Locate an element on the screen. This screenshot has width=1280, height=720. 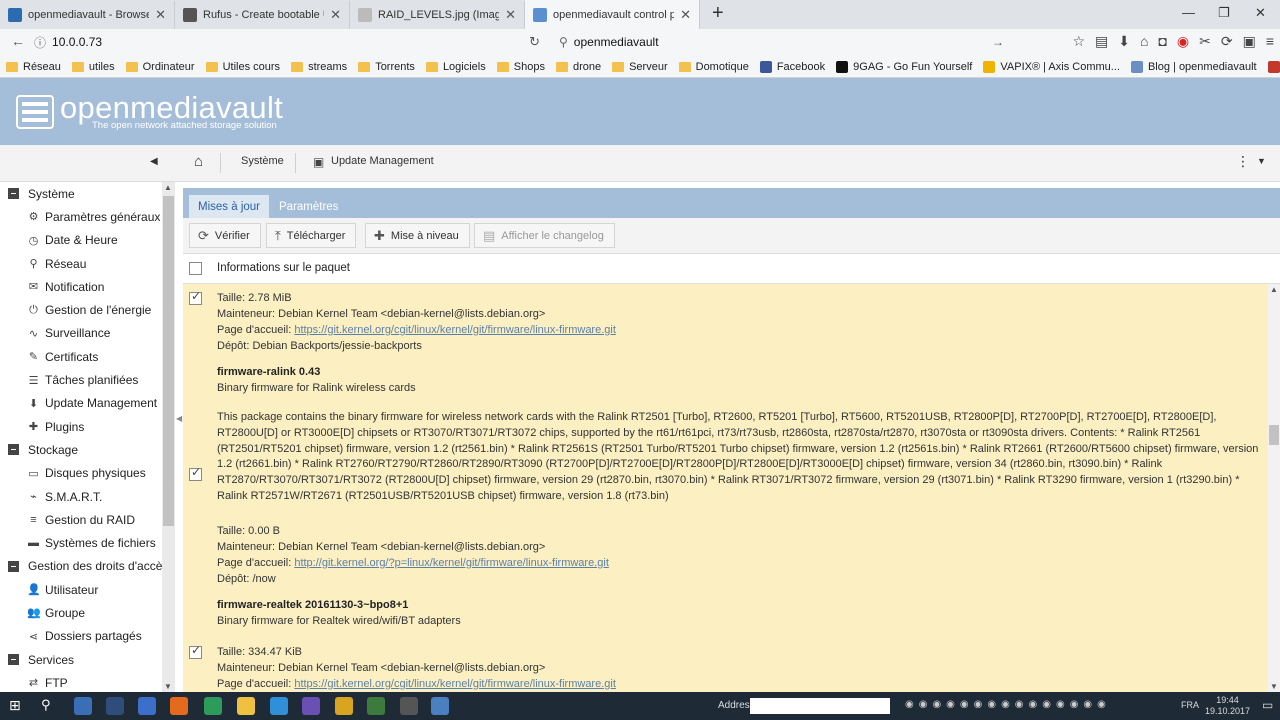
go-arrow-icon: → is located at coordinates (998, 42).